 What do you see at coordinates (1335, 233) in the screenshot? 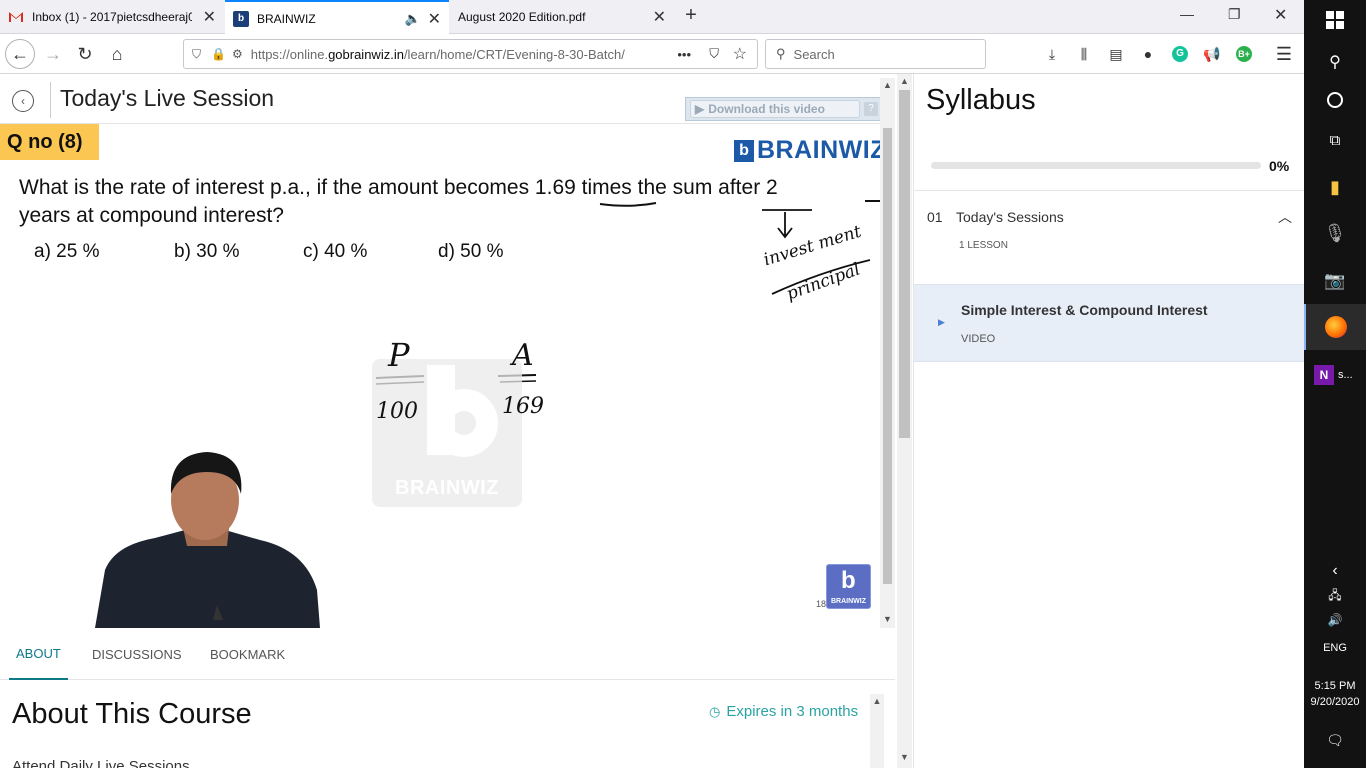
I see `recorder-icon: 🎙` at bounding box center [1335, 233].